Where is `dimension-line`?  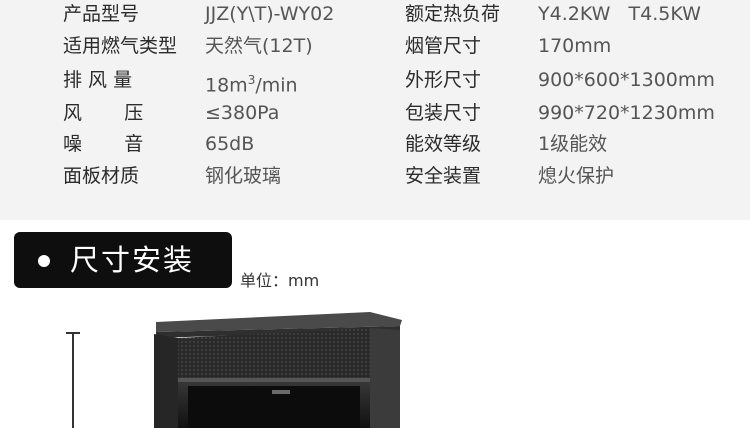 dimension-line is located at coordinates (73, 380).